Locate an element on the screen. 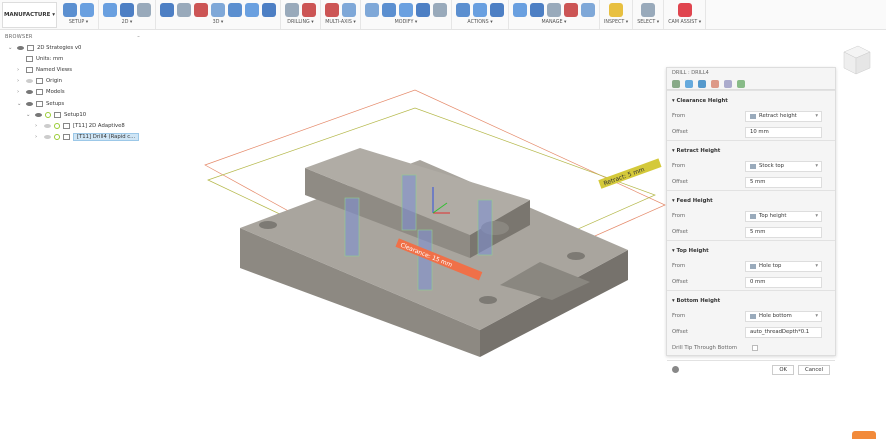 This screenshot has height=441, width=886. toolbar-group-label: 2D ▾ is located at coordinates (127, 22).